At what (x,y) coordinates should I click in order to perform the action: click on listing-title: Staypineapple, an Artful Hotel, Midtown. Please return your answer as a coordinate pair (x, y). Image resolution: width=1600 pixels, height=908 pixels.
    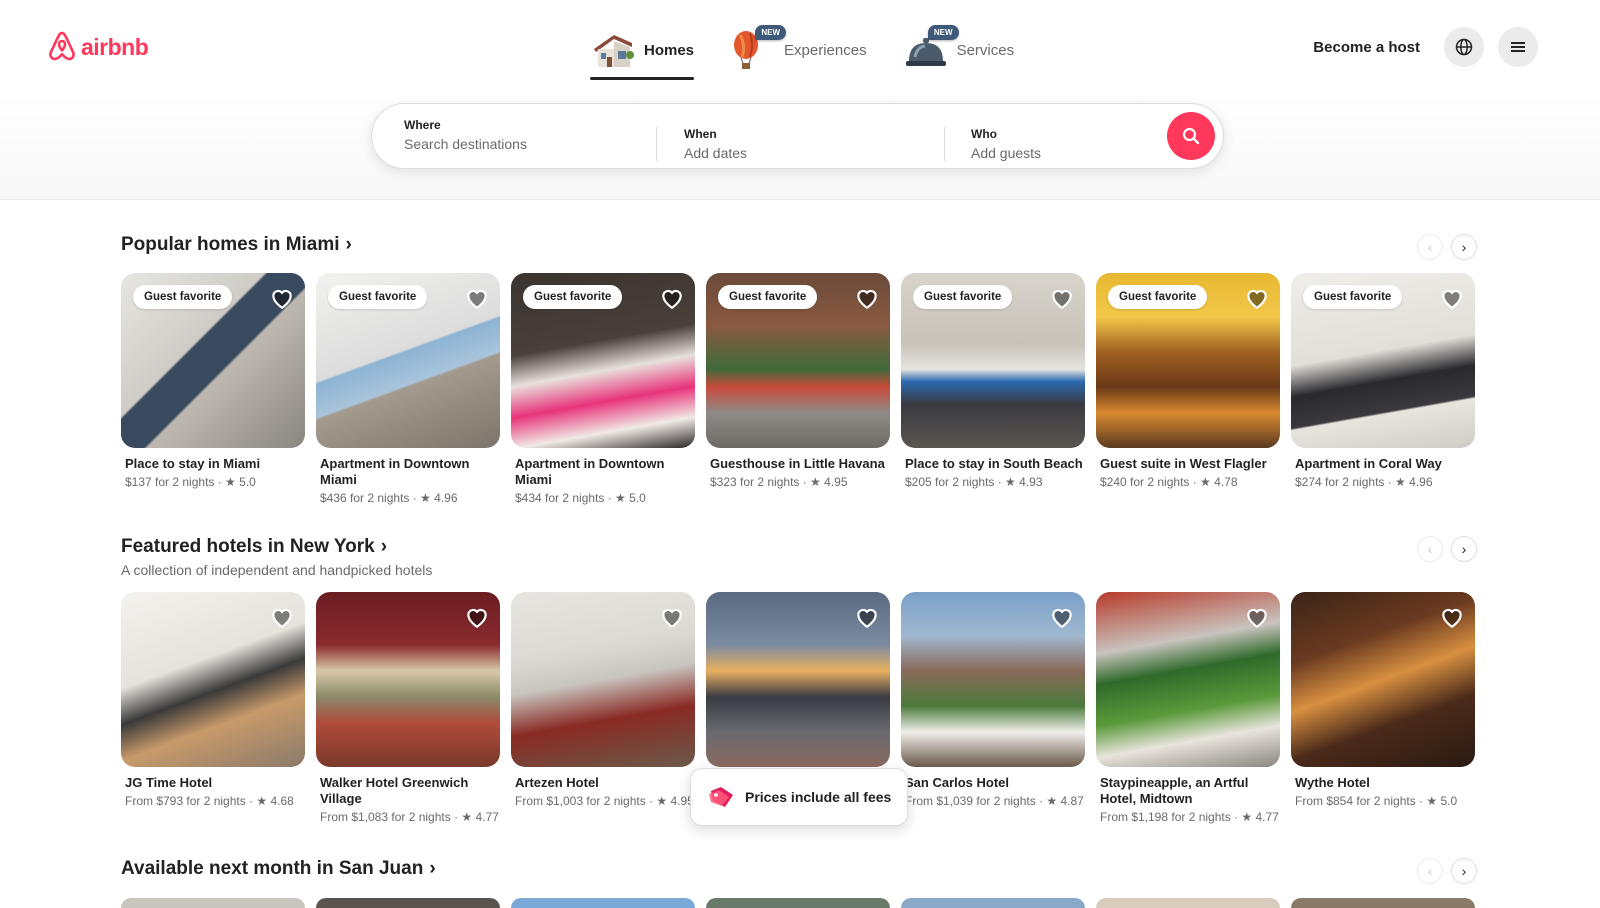
    Looking at the image, I should click on (1174, 790).